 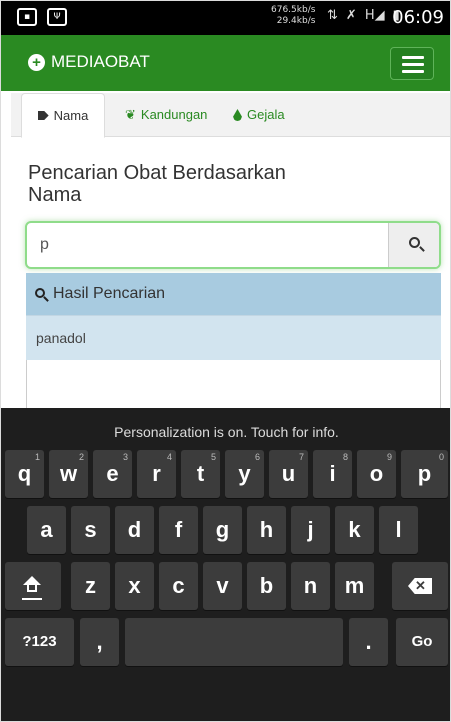 I want to click on key-k: k, so click(x=354, y=530).